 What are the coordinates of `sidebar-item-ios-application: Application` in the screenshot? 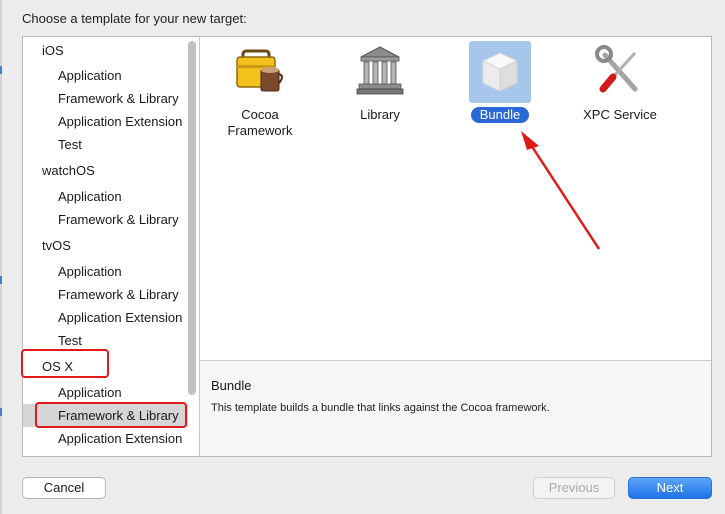 It's located at (105, 75).